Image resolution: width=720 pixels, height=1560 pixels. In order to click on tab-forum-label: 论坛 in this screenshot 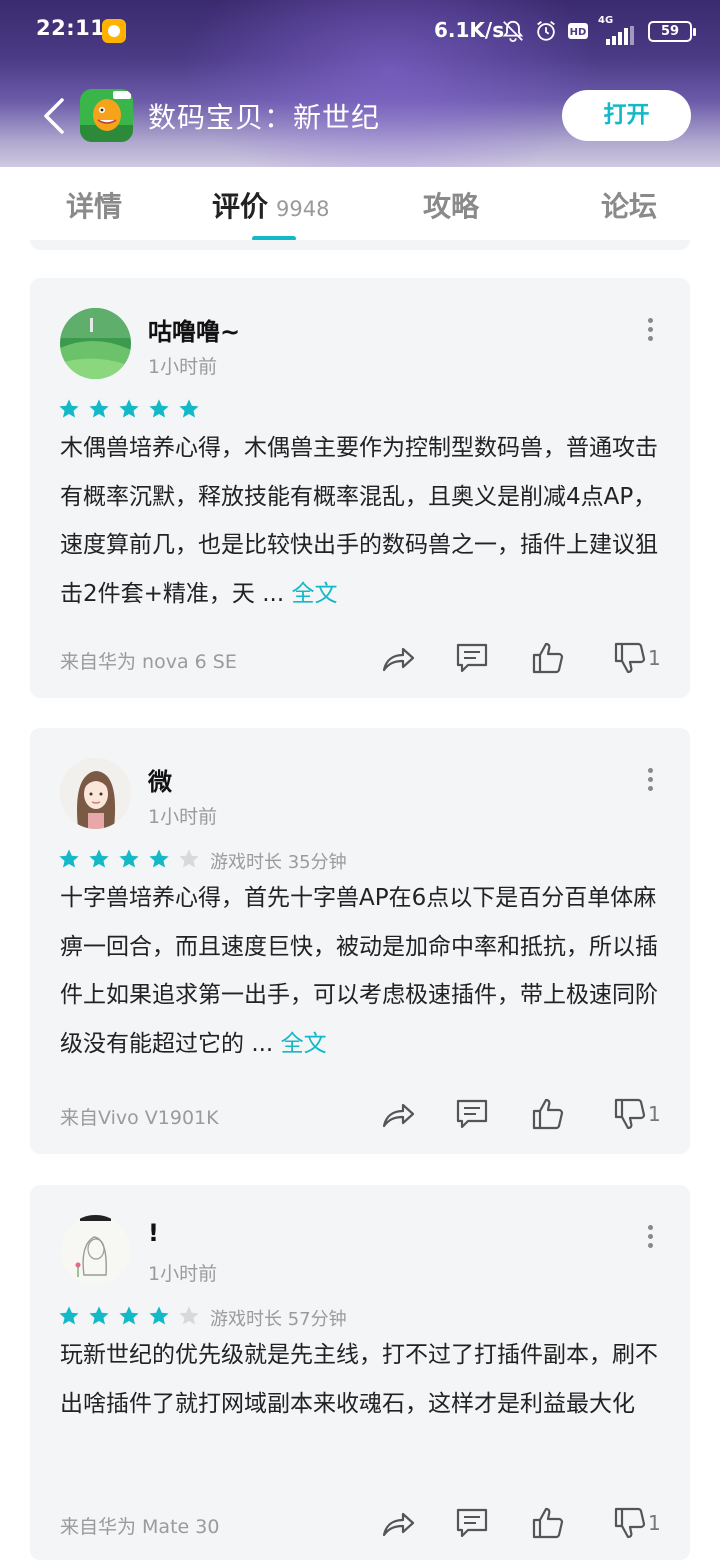, I will do `click(629, 206)`.